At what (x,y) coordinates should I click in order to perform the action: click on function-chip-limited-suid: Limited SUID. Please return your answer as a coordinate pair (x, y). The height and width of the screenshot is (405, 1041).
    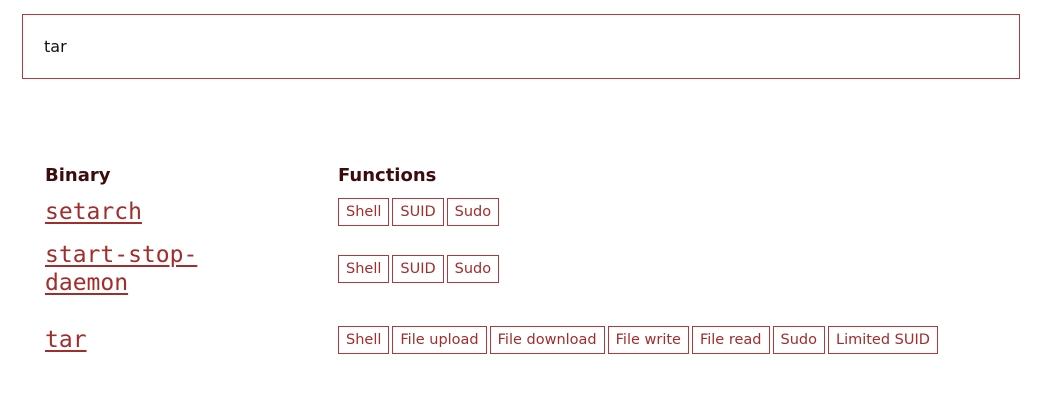
    Looking at the image, I should click on (882, 340).